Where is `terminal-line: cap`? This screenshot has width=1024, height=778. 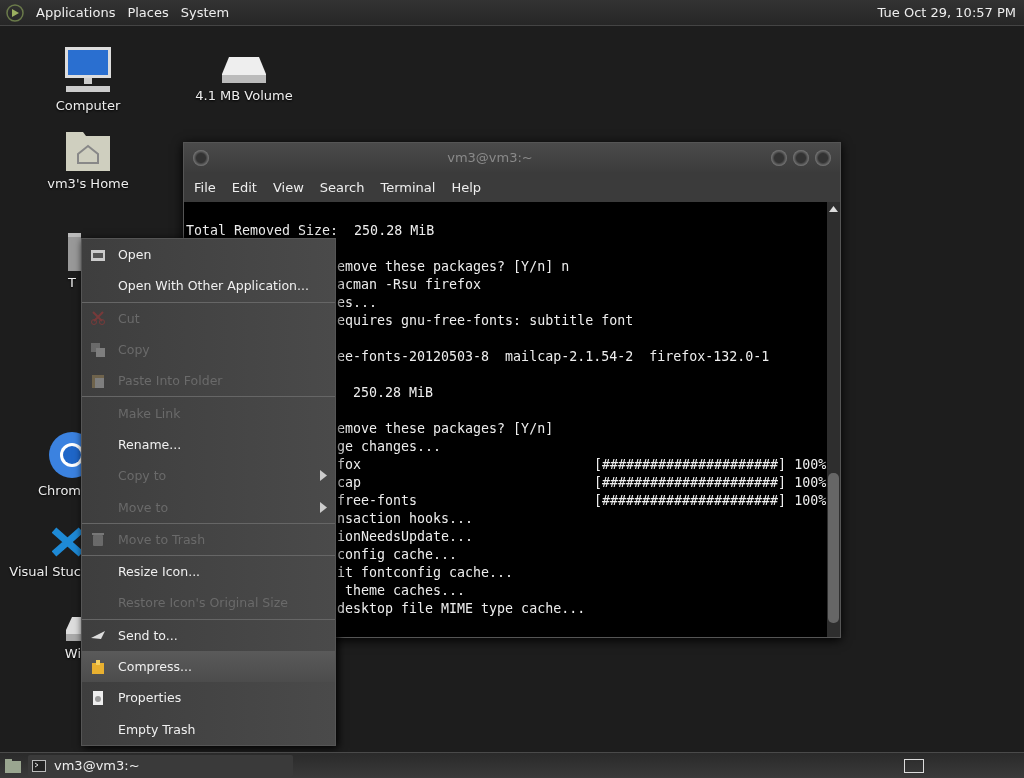
terminal-line: cap is located at coordinates (350, 483).